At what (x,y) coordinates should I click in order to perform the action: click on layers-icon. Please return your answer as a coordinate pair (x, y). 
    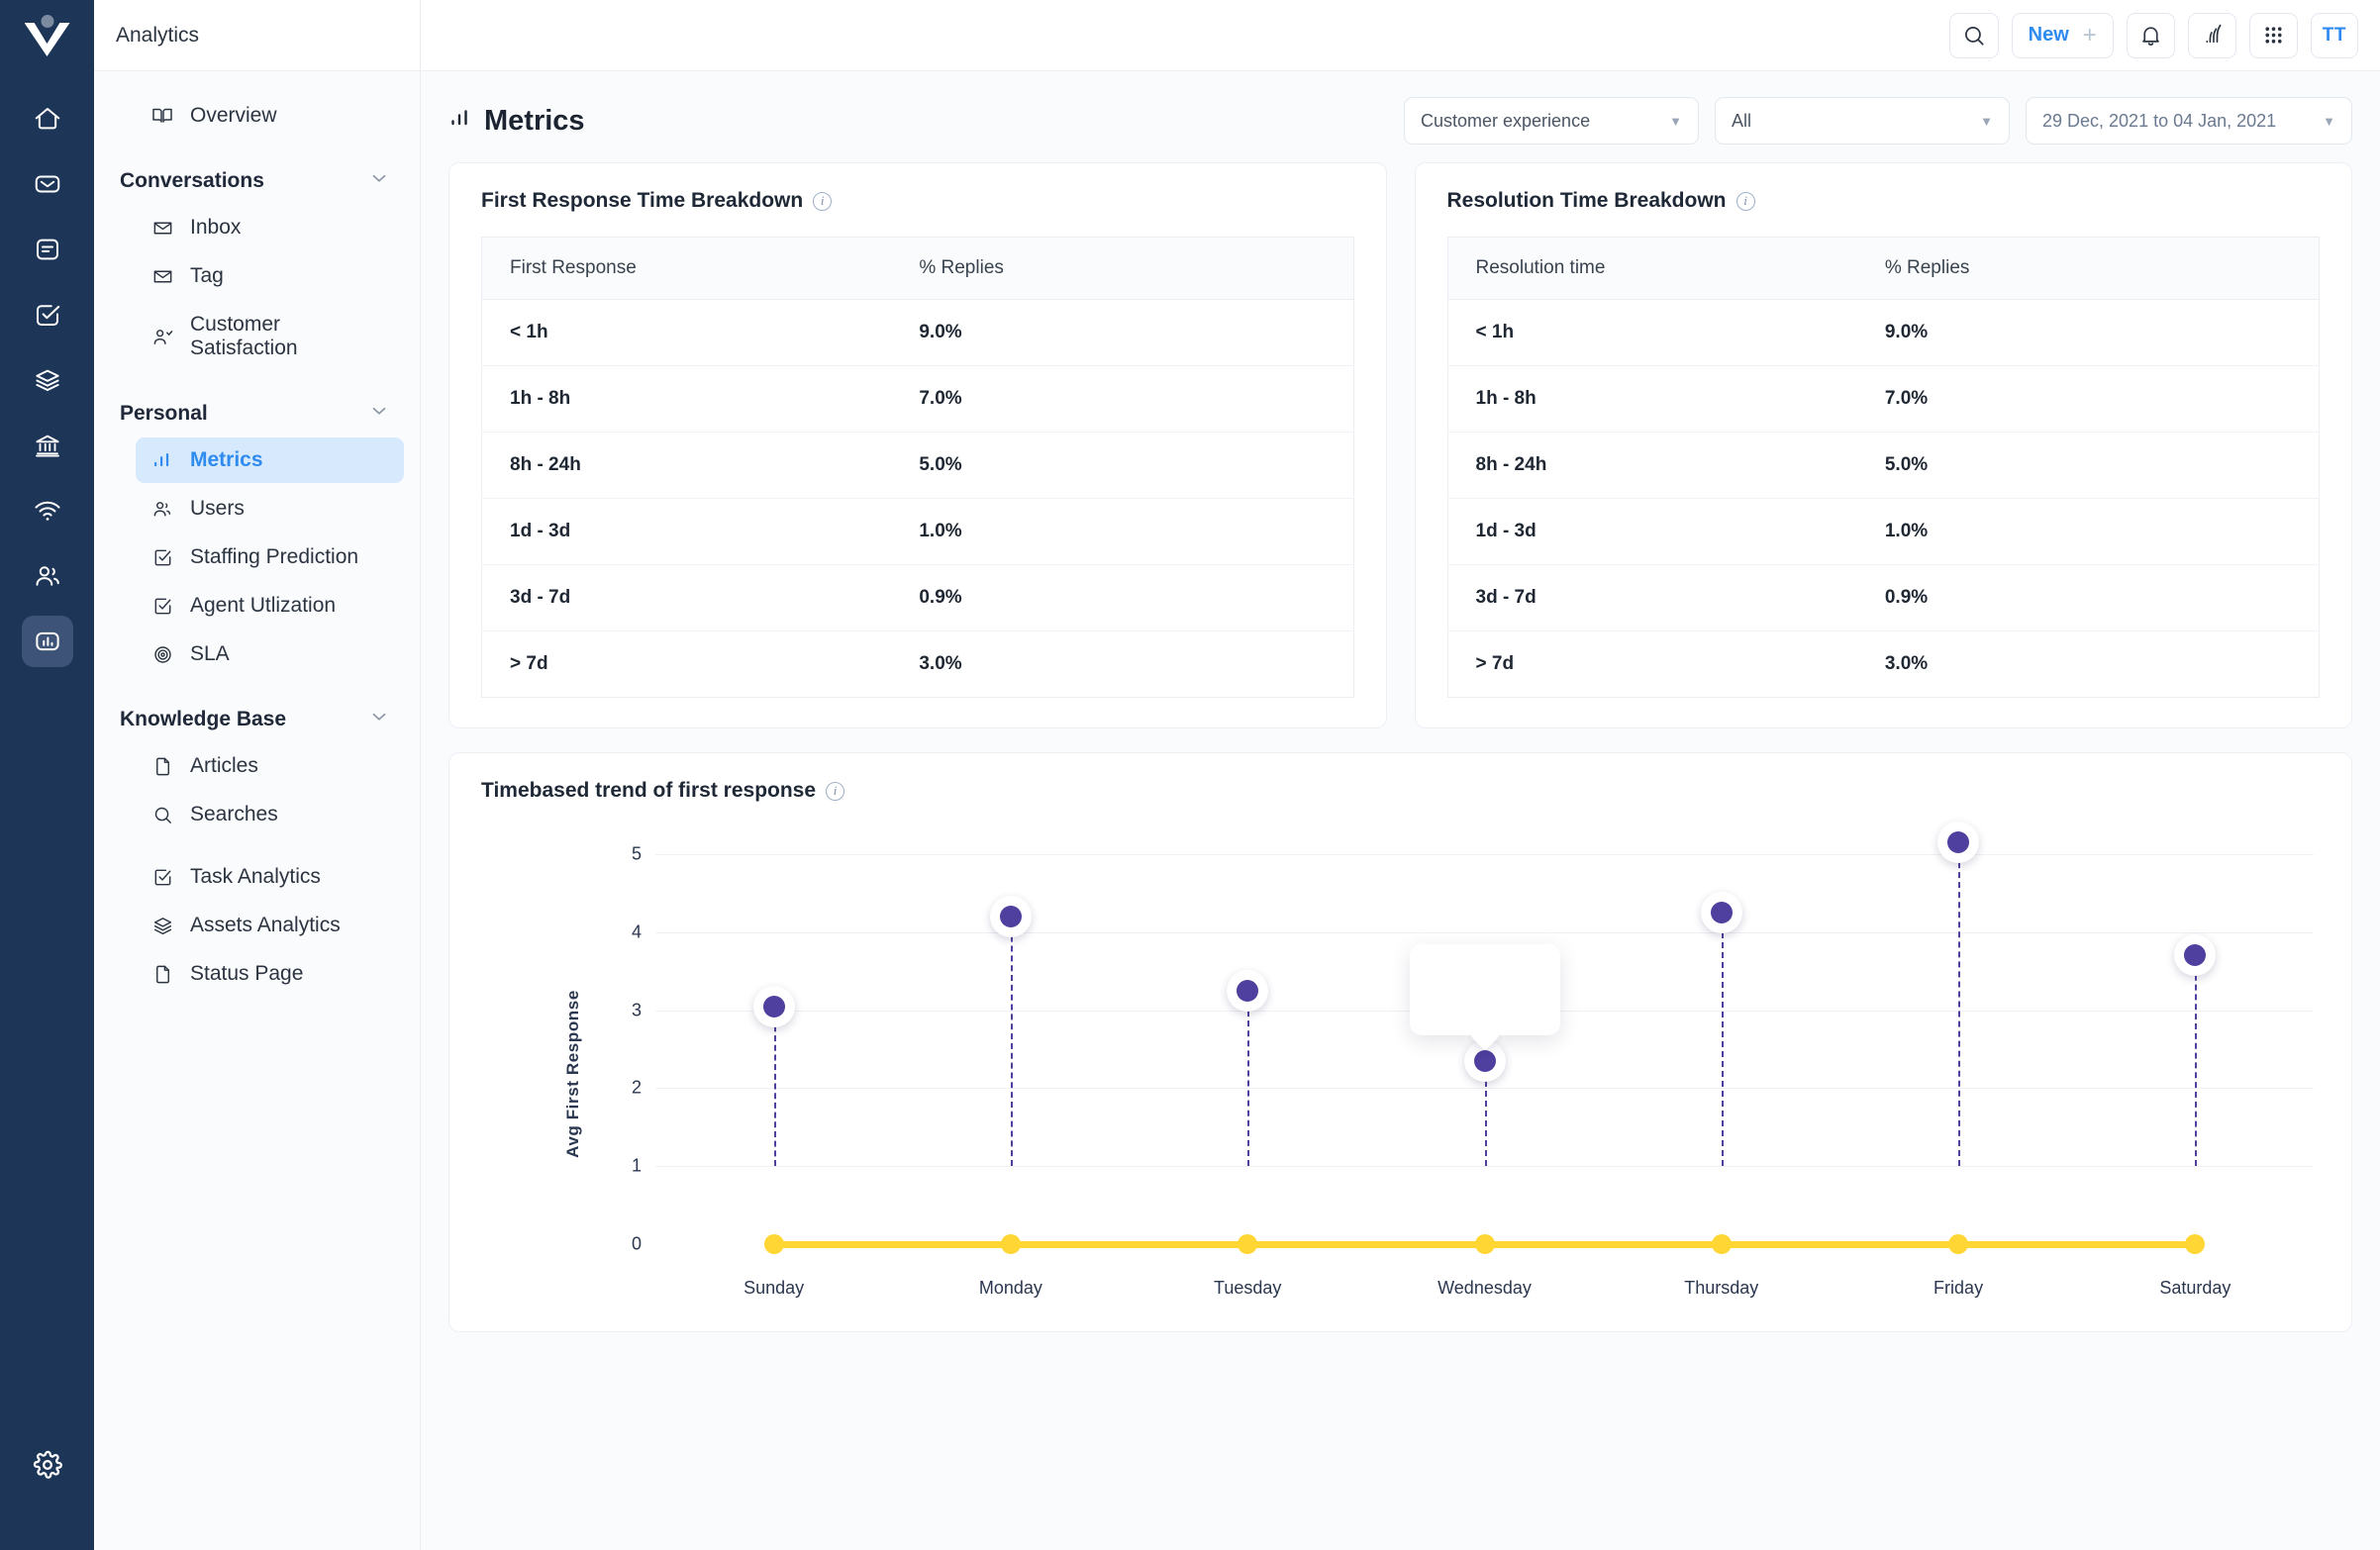
    Looking at the image, I should click on (162, 926).